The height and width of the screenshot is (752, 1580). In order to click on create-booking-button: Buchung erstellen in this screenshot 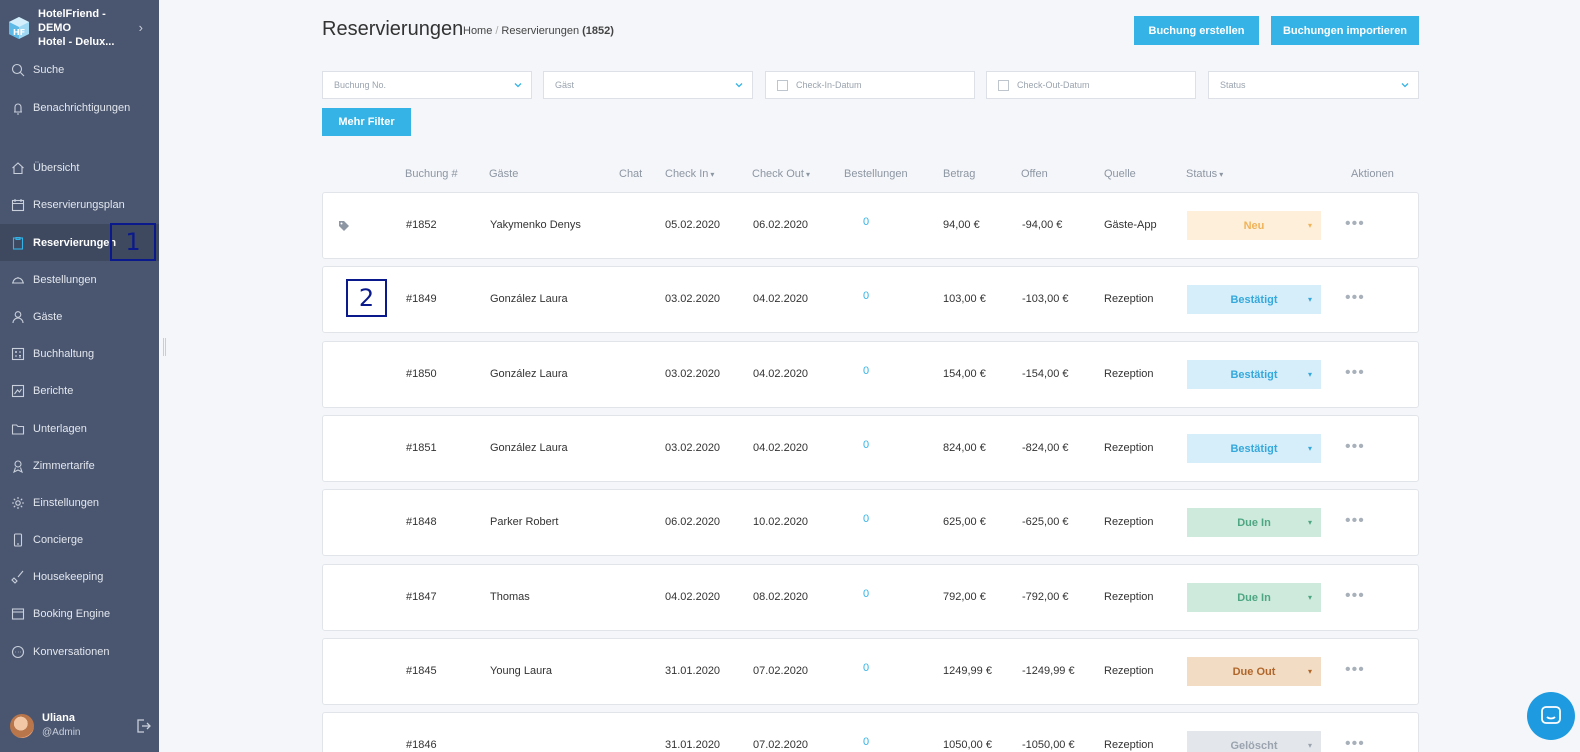, I will do `click(1196, 30)`.